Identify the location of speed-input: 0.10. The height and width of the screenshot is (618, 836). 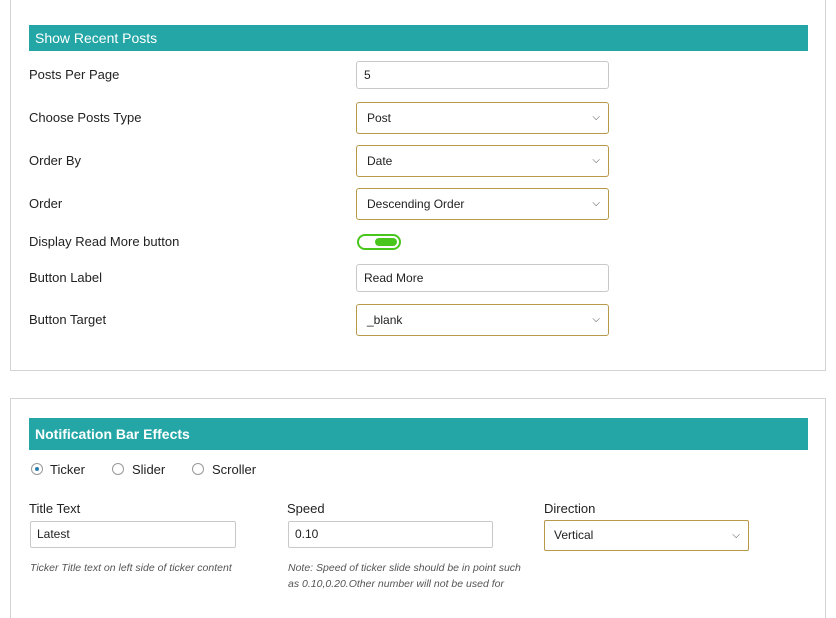
(390, 534).